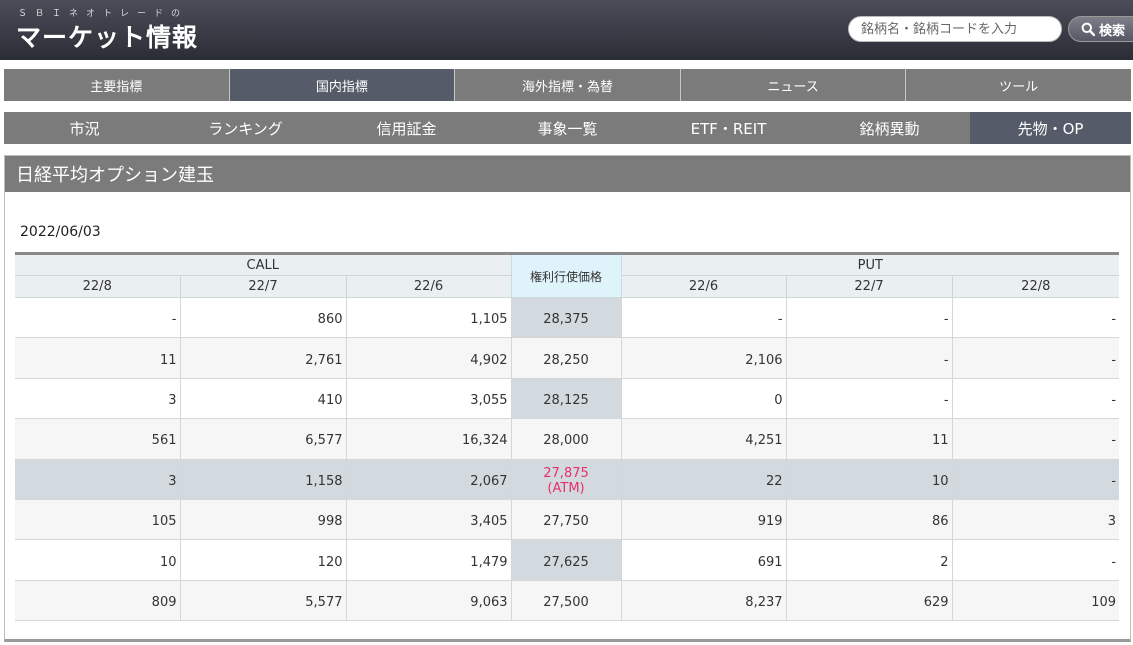 The width and height of the screenshot is (1133, 645). I want to click on site-header: ＳＢＩネオトレードの マーケット情報 検索, so click(566, 30).